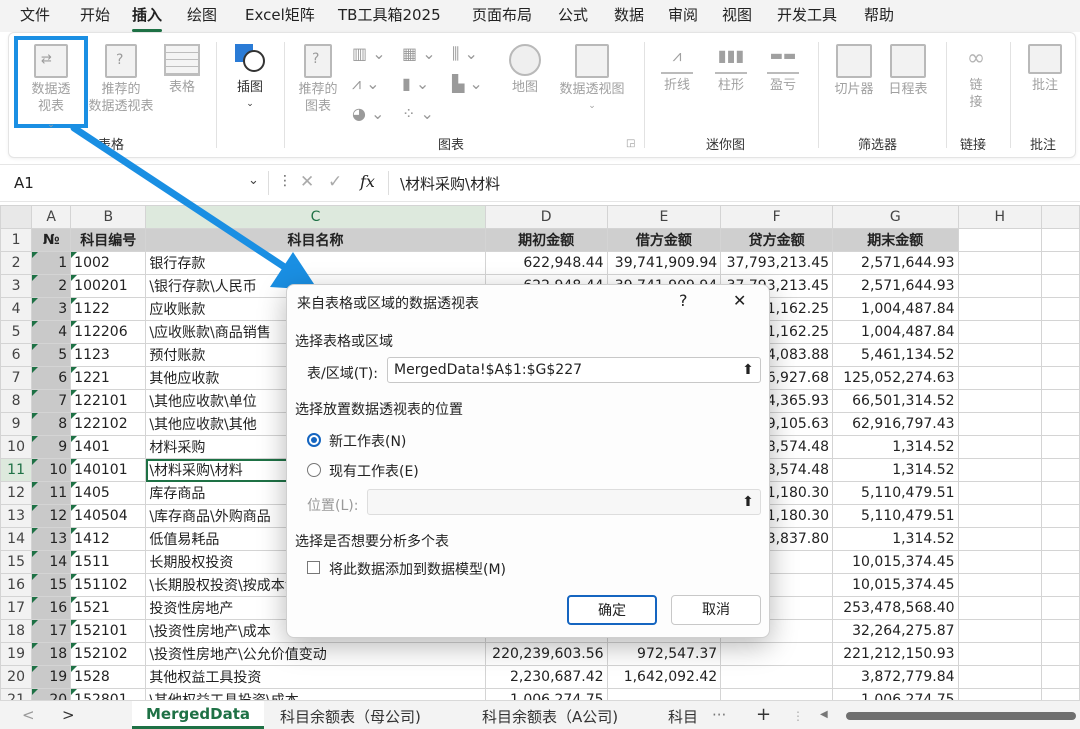 This screenshot has height=729, width=1080. Describe the element at coordinates (108, 585) in the screenshot. I see `cell: 151102` at that location.